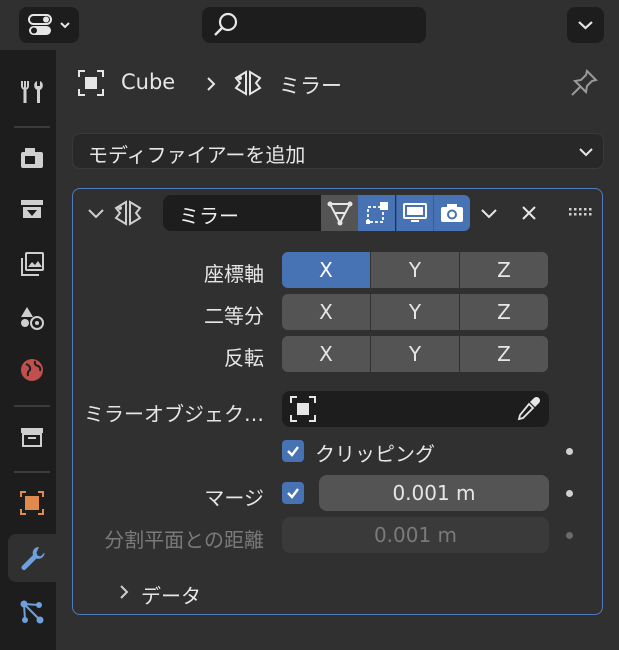 The image size is (619, 650). I want to click on properties-tabs, so click(28, 350).